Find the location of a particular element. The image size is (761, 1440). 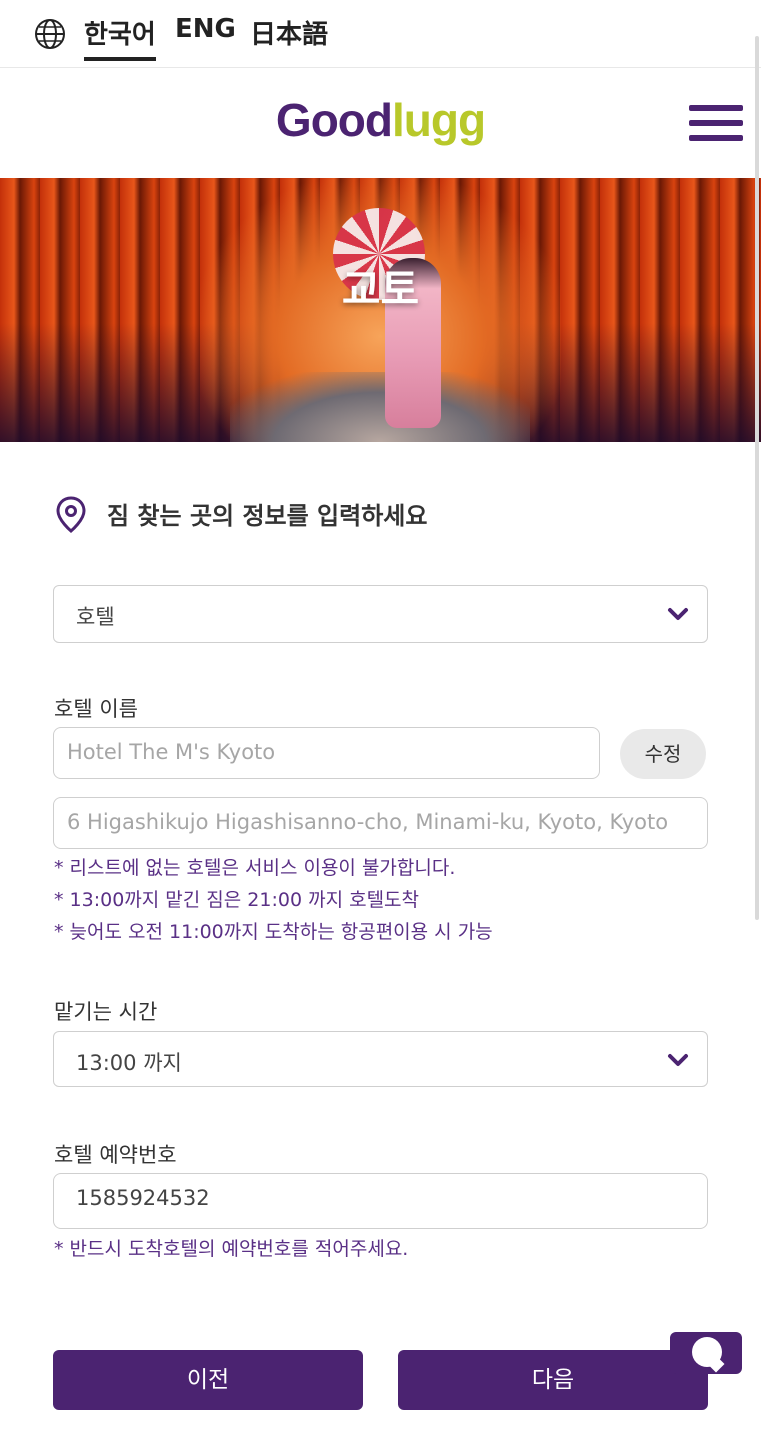

location-pin-icon is located at coordinates (71, 514).